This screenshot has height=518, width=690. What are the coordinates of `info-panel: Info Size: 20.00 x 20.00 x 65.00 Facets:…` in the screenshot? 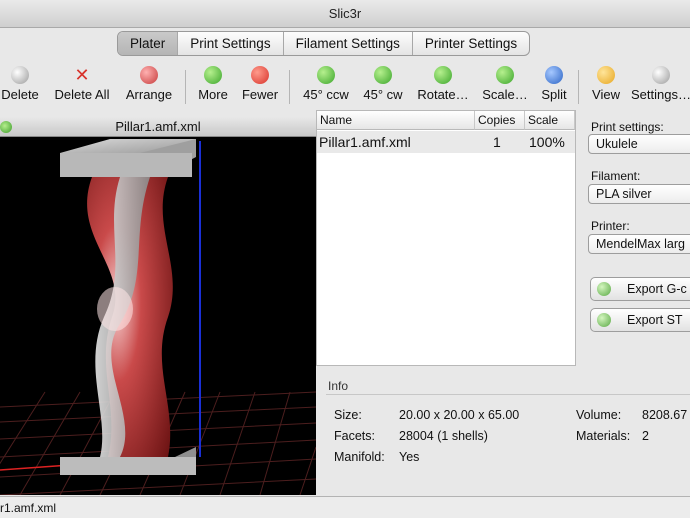 It's located at (503, 436).